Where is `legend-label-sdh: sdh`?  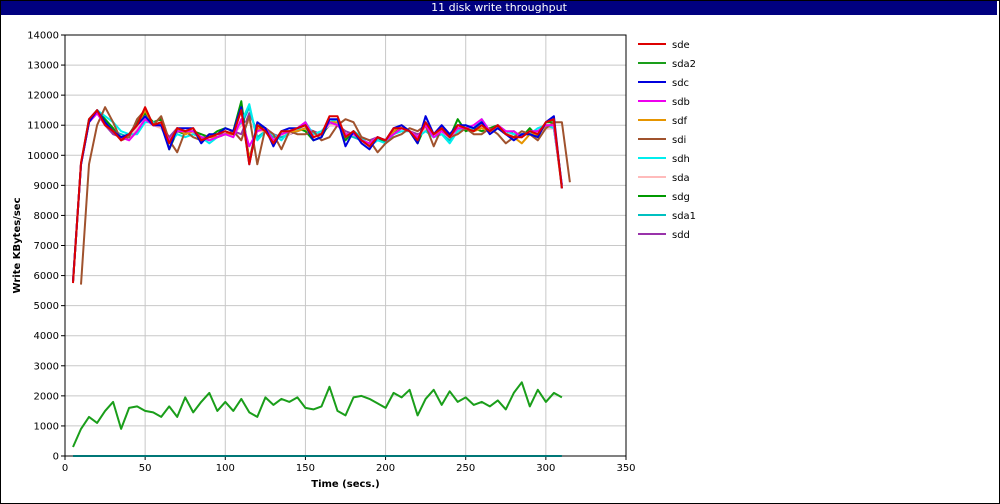 legend-label-sdh: sdh is located at coordinates (681, 159).